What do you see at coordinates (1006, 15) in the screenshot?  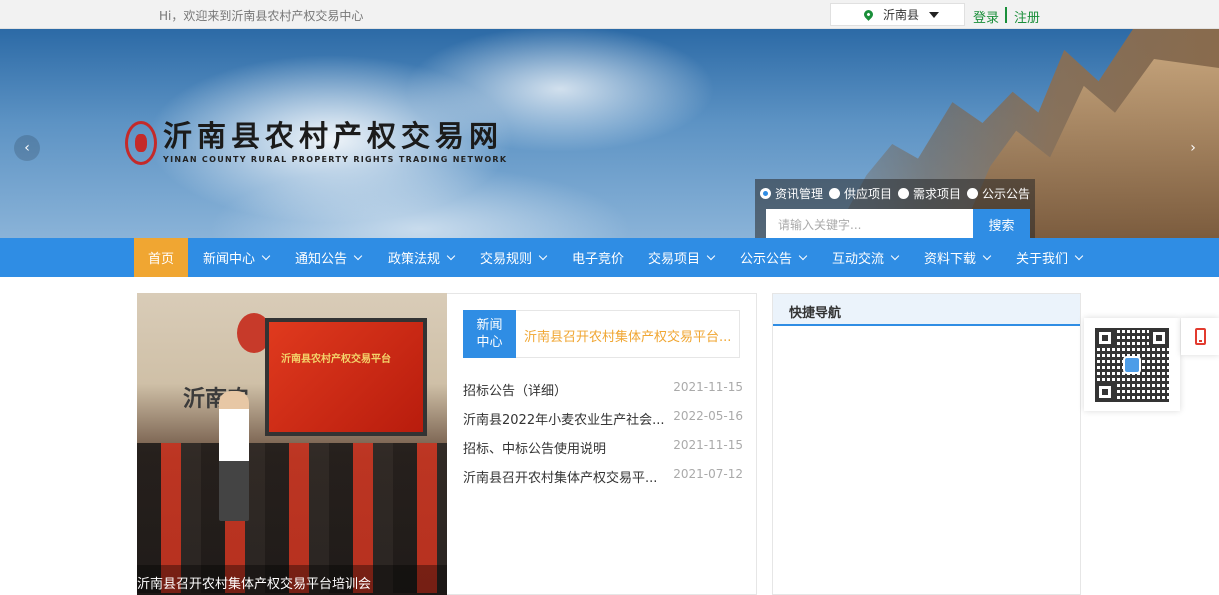 I see `divider` at bounding box center [1006, 15].